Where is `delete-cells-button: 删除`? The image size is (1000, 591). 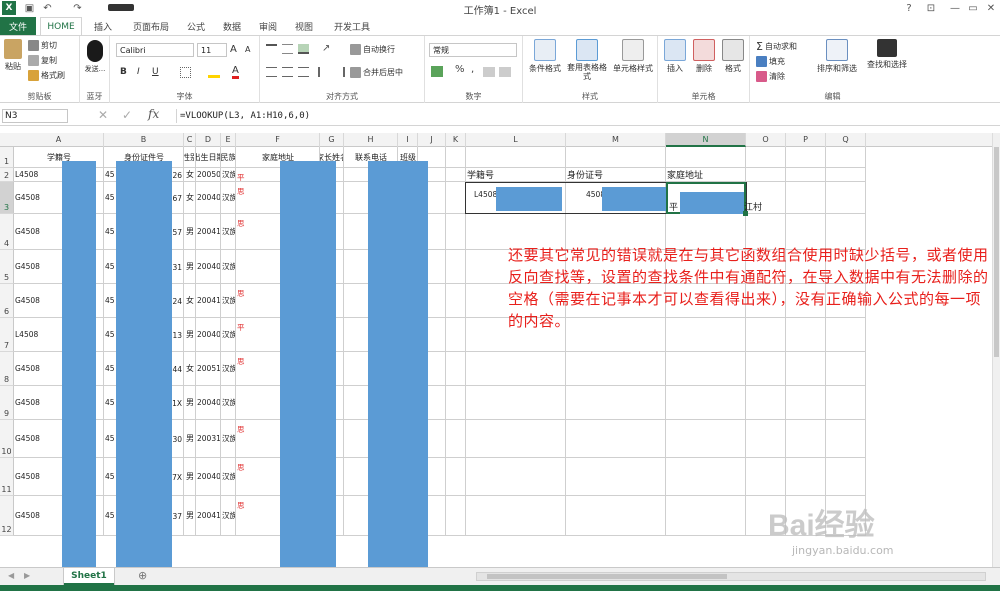
delete-cells-button: 删除 is located at coordinates (704, 56).